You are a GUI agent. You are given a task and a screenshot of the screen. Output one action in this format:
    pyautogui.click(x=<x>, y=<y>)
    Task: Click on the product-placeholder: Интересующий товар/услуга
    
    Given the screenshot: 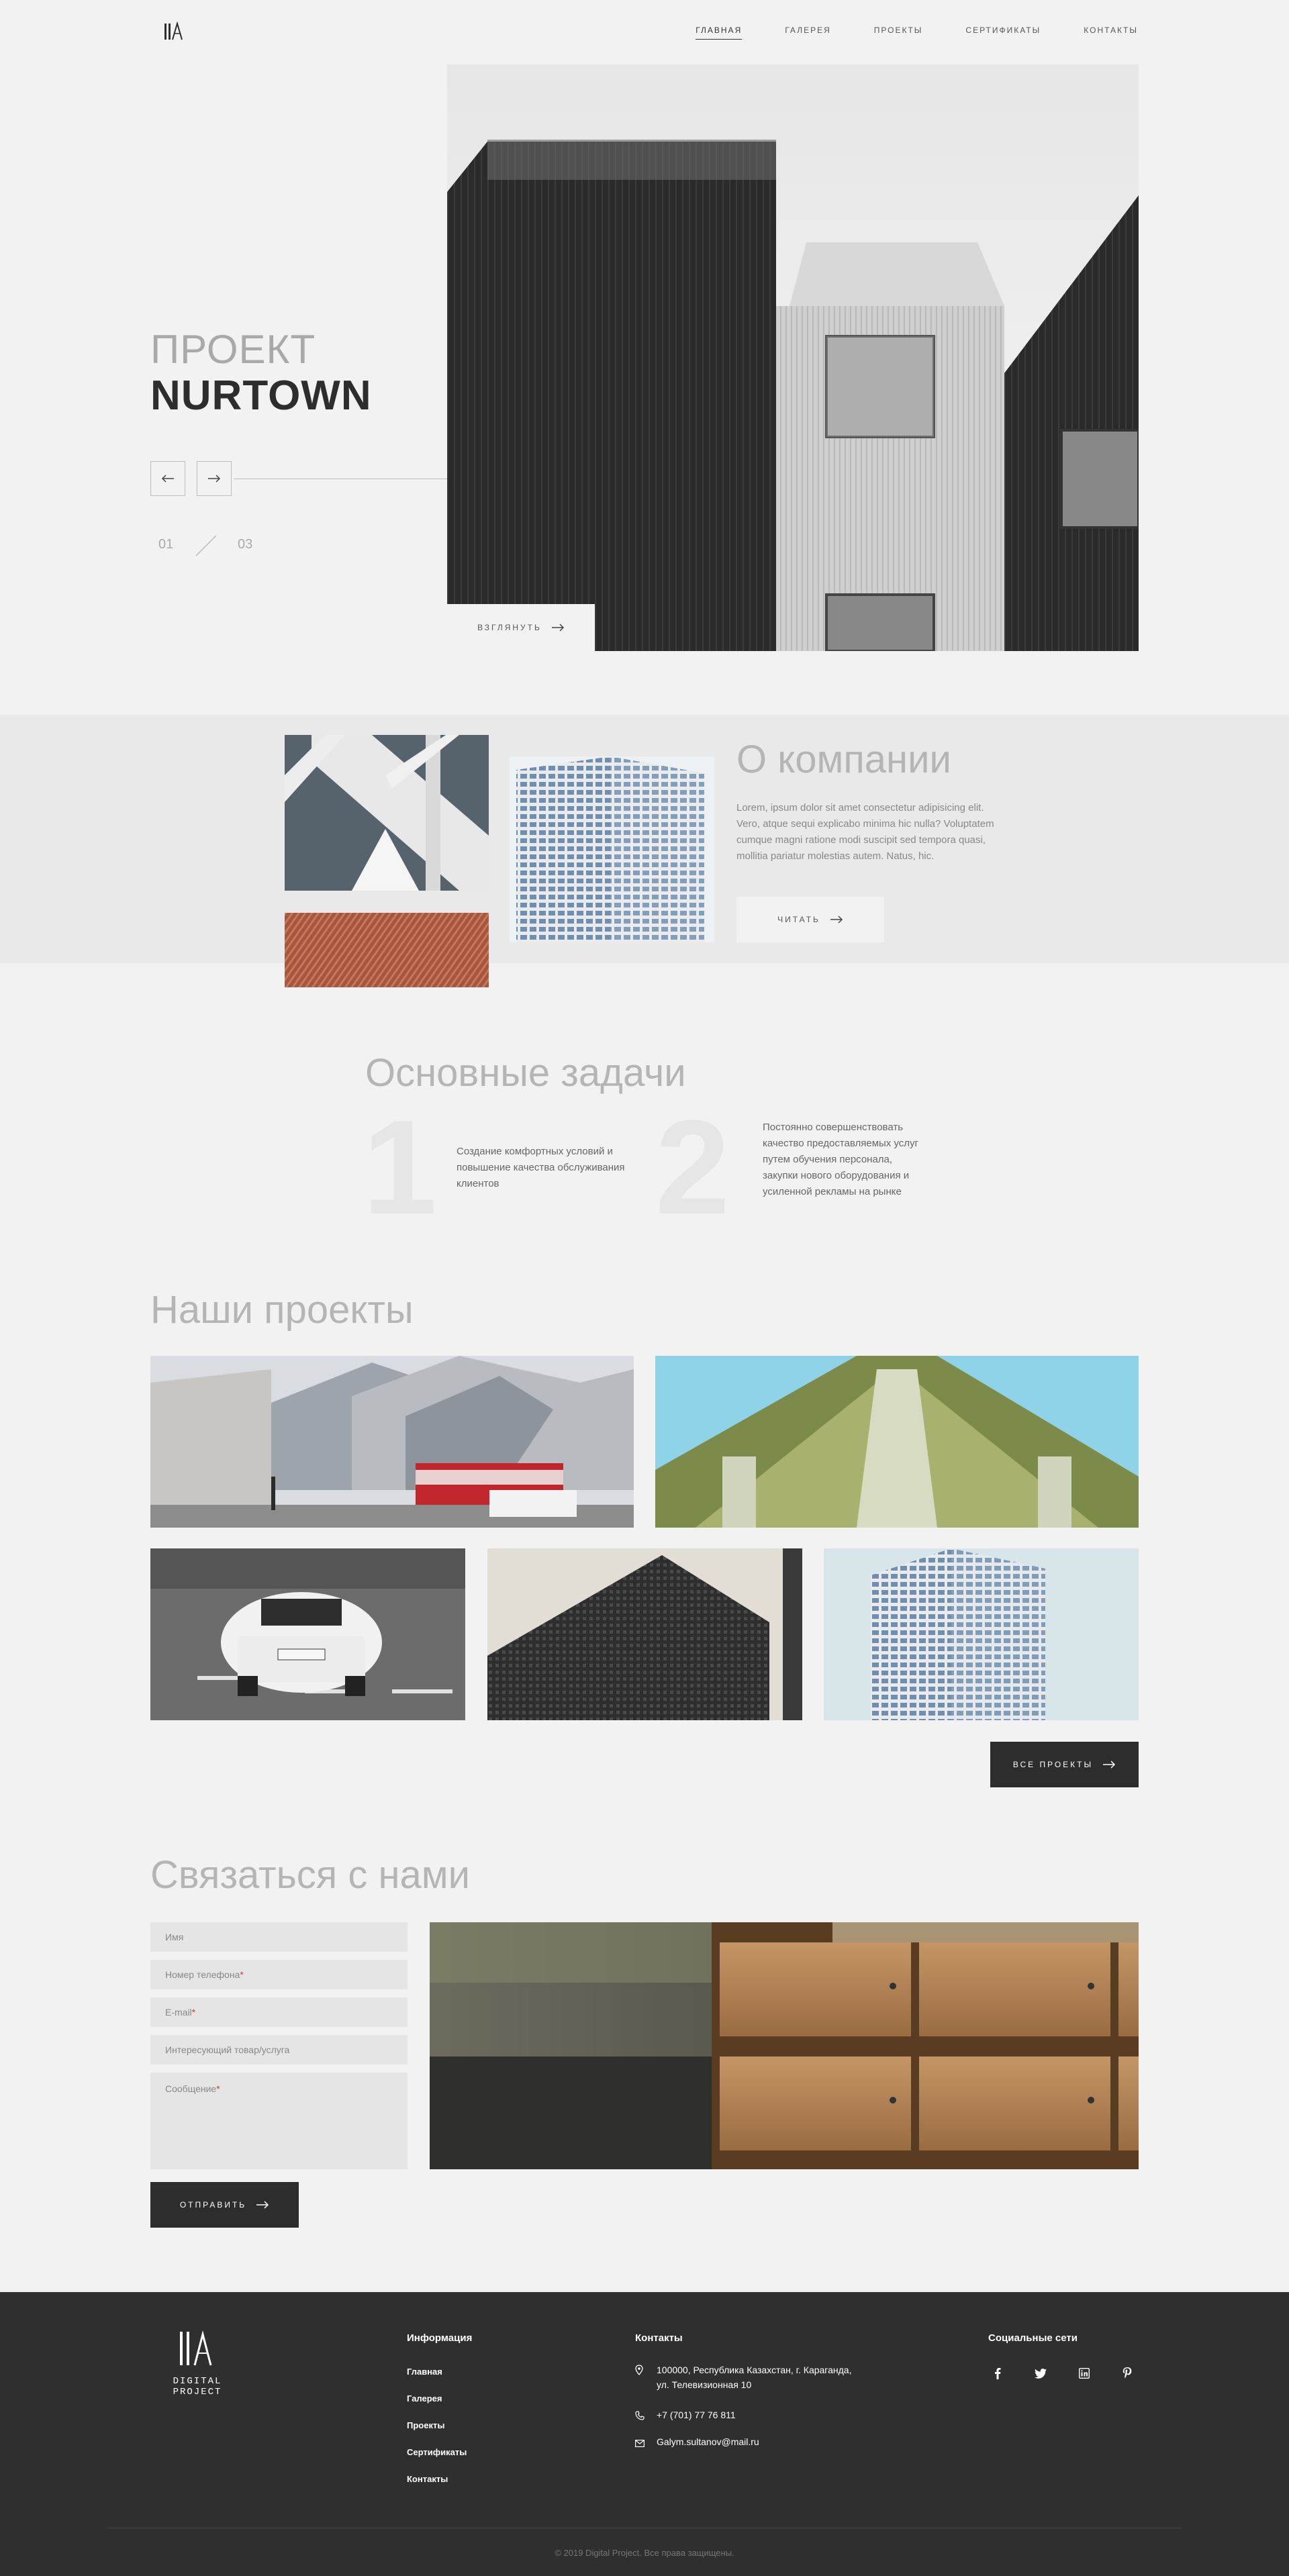 What is the action you would take?
    pyautogui.click(x=227, y=2049)
    